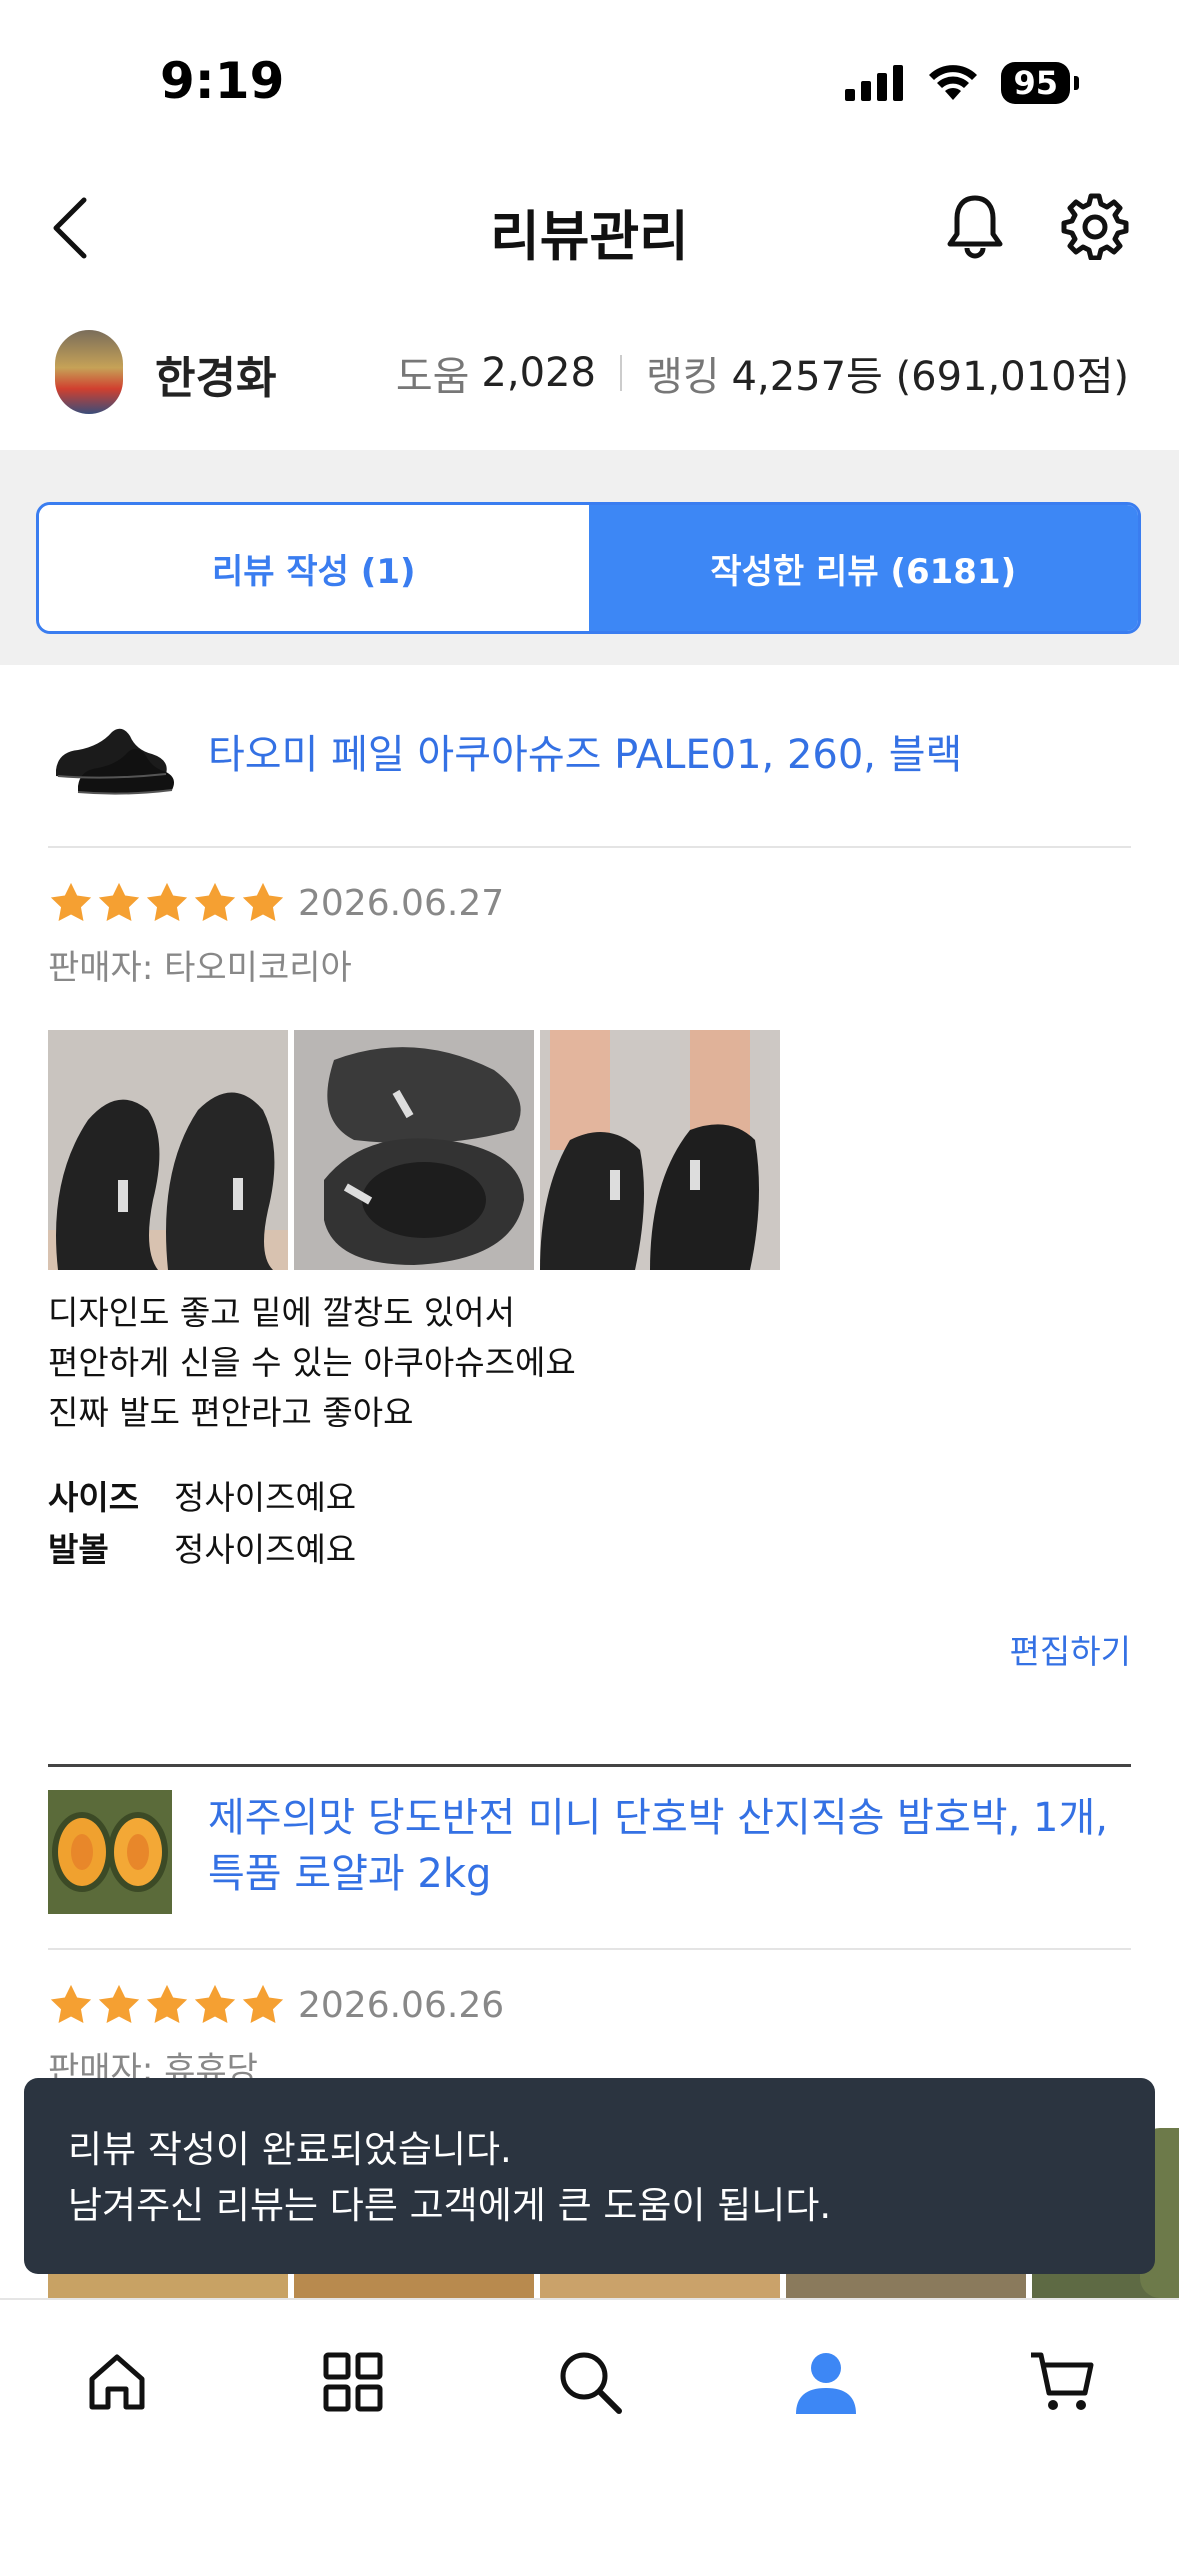 The height and width of the screenshot is (2556, 1179). What do you see at coordinates (290, 2149) in the screenshot?
I see `toast-line: 리뷰 작성이 완료되었습니다.` at bounding box center [290, 2149].